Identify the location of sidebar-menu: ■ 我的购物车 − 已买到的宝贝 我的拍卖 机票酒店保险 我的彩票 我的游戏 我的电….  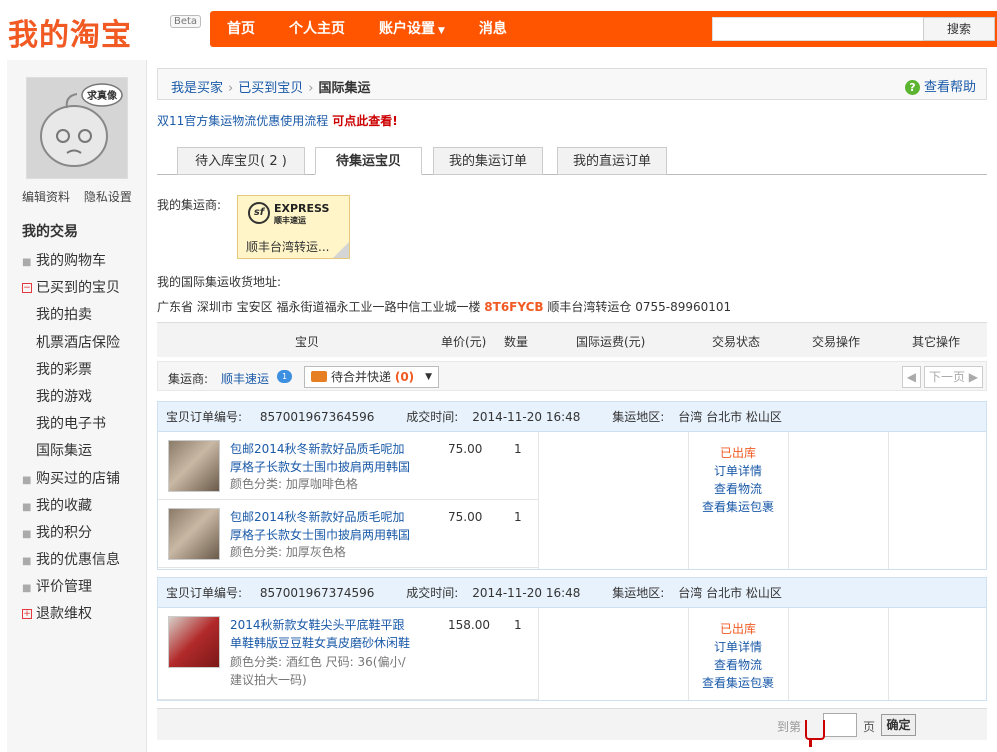
(71, 438).